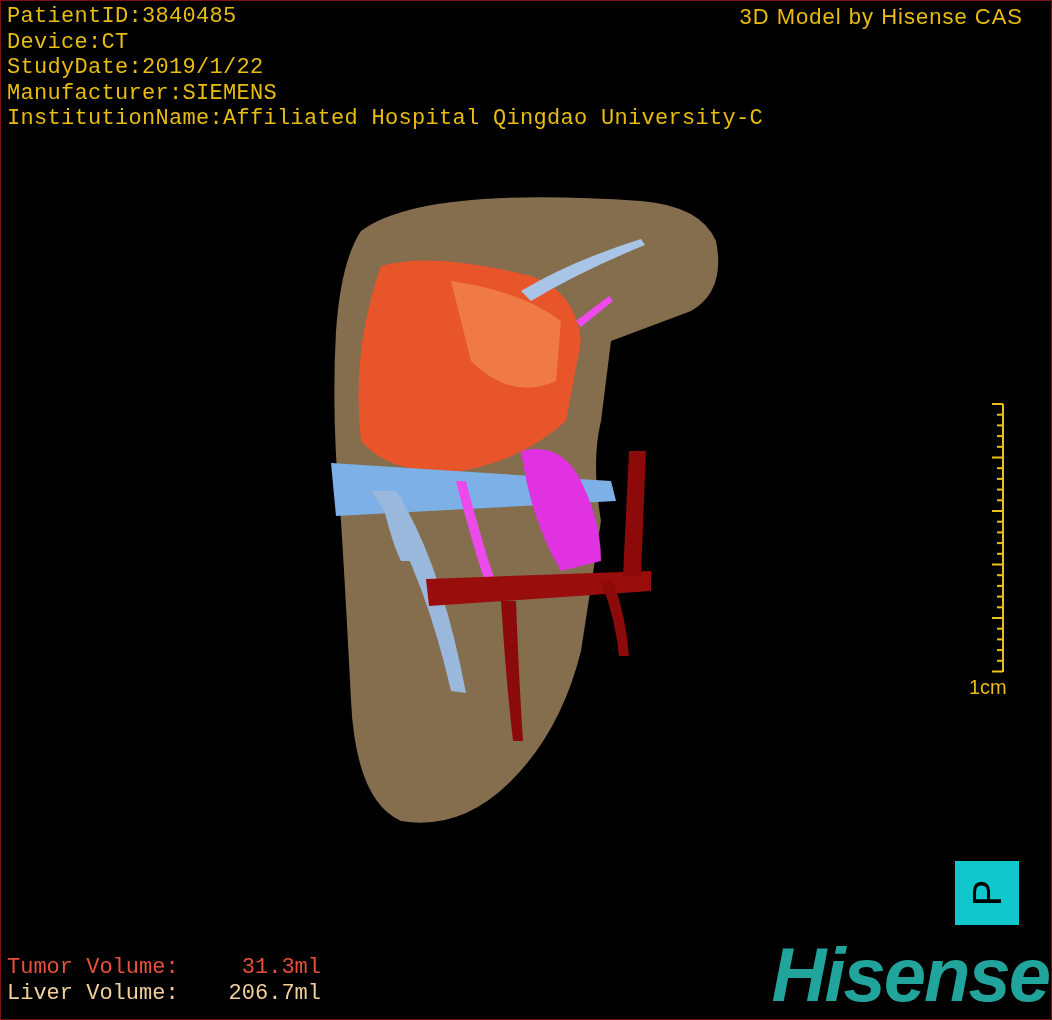 Image resolution: width=1052 pixels, height=1020 pixels. What do you see at coordinates (280, 968) in the screenshot?
I see `volume-value: 31.3ml` at bounding box center [280, 968].